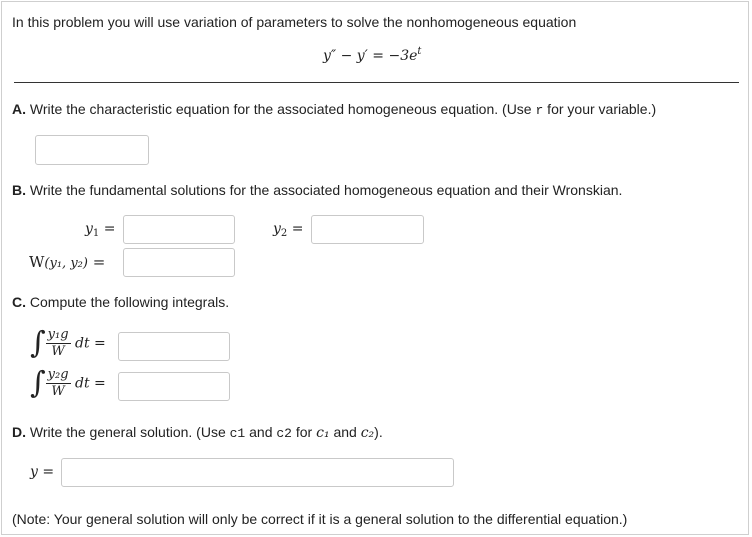 This screenshot has height=537, width=752. What do you see at coordinates (600, 109) in the screenshot?
I see `part-a-text-after: for your variable.)` at bounding box center [600, 109].